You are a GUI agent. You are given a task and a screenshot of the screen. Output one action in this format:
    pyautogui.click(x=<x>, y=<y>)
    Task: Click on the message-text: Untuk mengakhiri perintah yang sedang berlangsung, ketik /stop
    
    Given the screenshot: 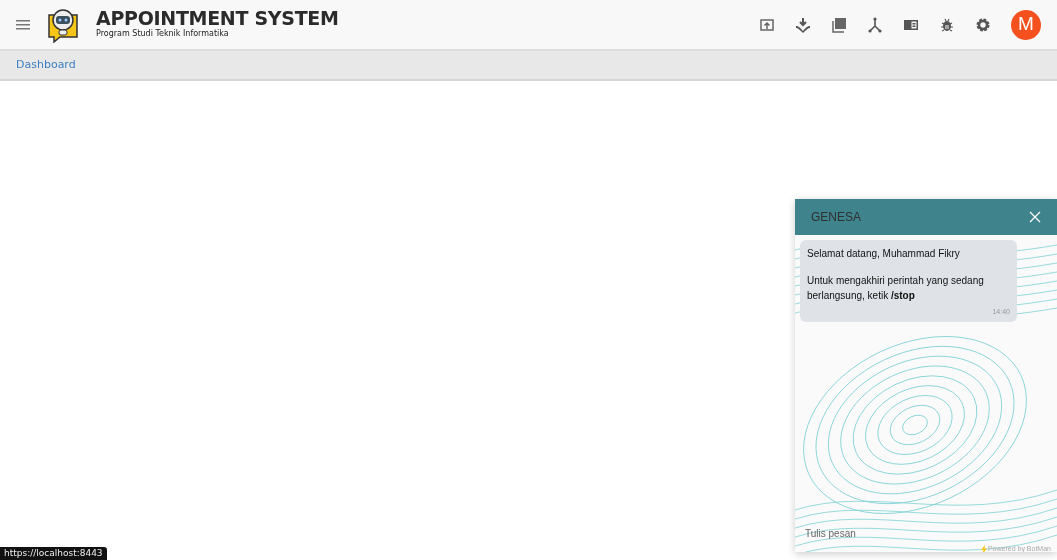 What is the action you would take?
    pyautogui.click(x=896, y=288)
    